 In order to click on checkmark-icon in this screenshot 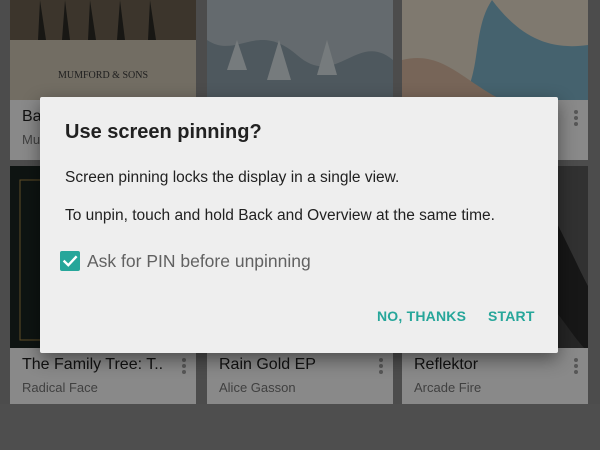, I will do `click(70, 261)`.